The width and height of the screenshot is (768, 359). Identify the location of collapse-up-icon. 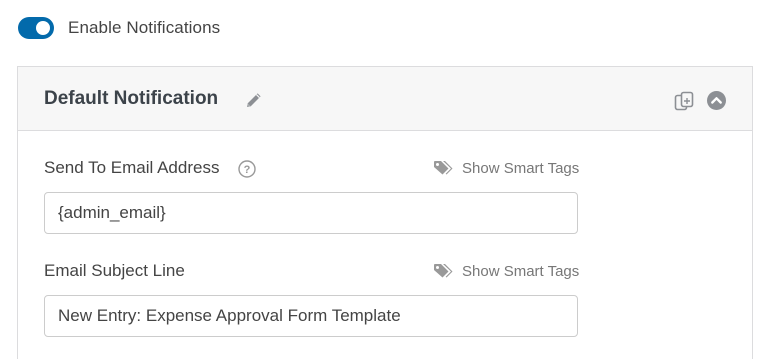
(716, 100).